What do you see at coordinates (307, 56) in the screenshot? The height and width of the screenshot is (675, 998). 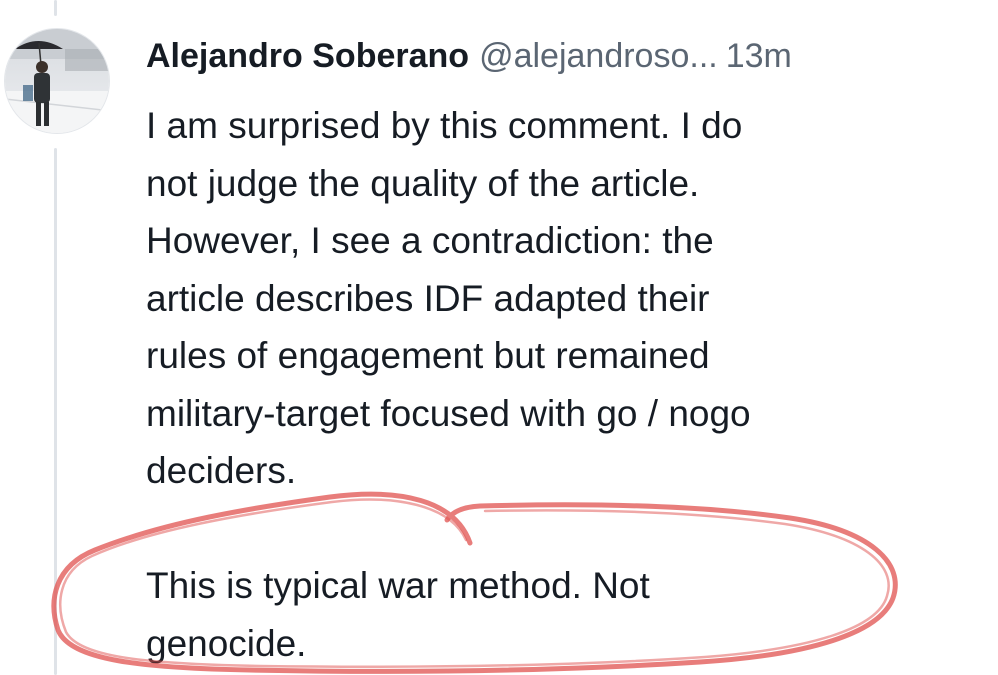 I see `author-name: Alejandro Soberano` at bounding box center [307, 56].